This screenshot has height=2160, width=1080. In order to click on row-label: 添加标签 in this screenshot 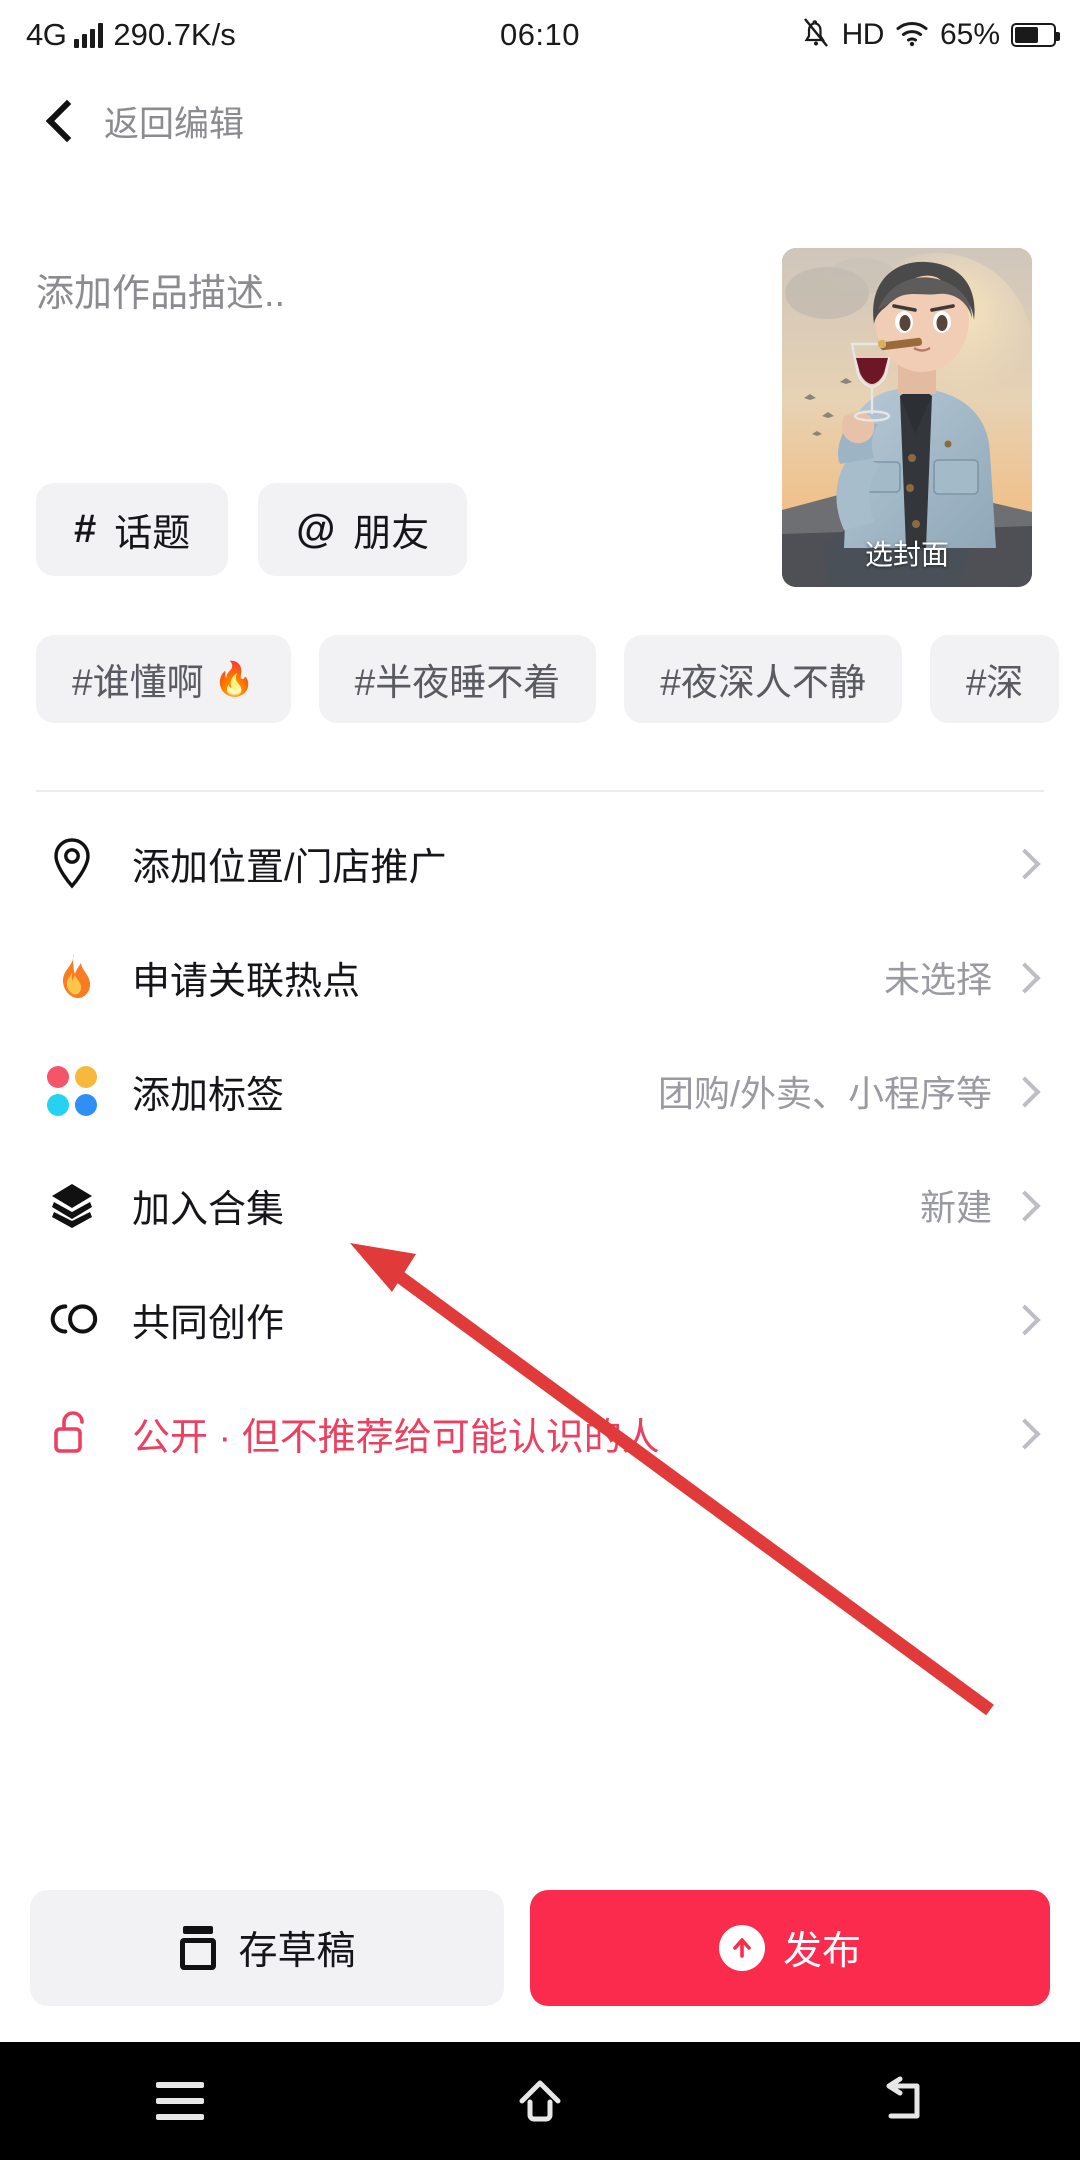, I will do `click(208, 1095)`.